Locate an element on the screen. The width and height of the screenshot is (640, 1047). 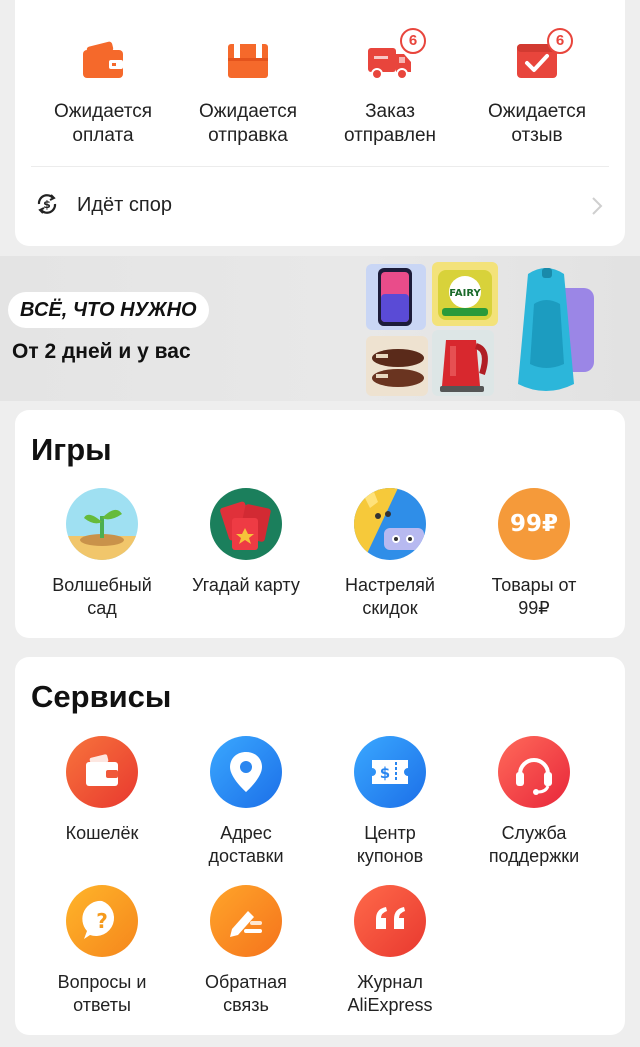
package-icon is located at coordinates (248, 60).